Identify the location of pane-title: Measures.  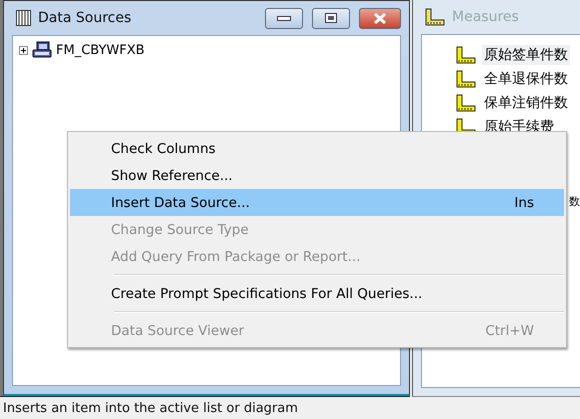
(485, 17).